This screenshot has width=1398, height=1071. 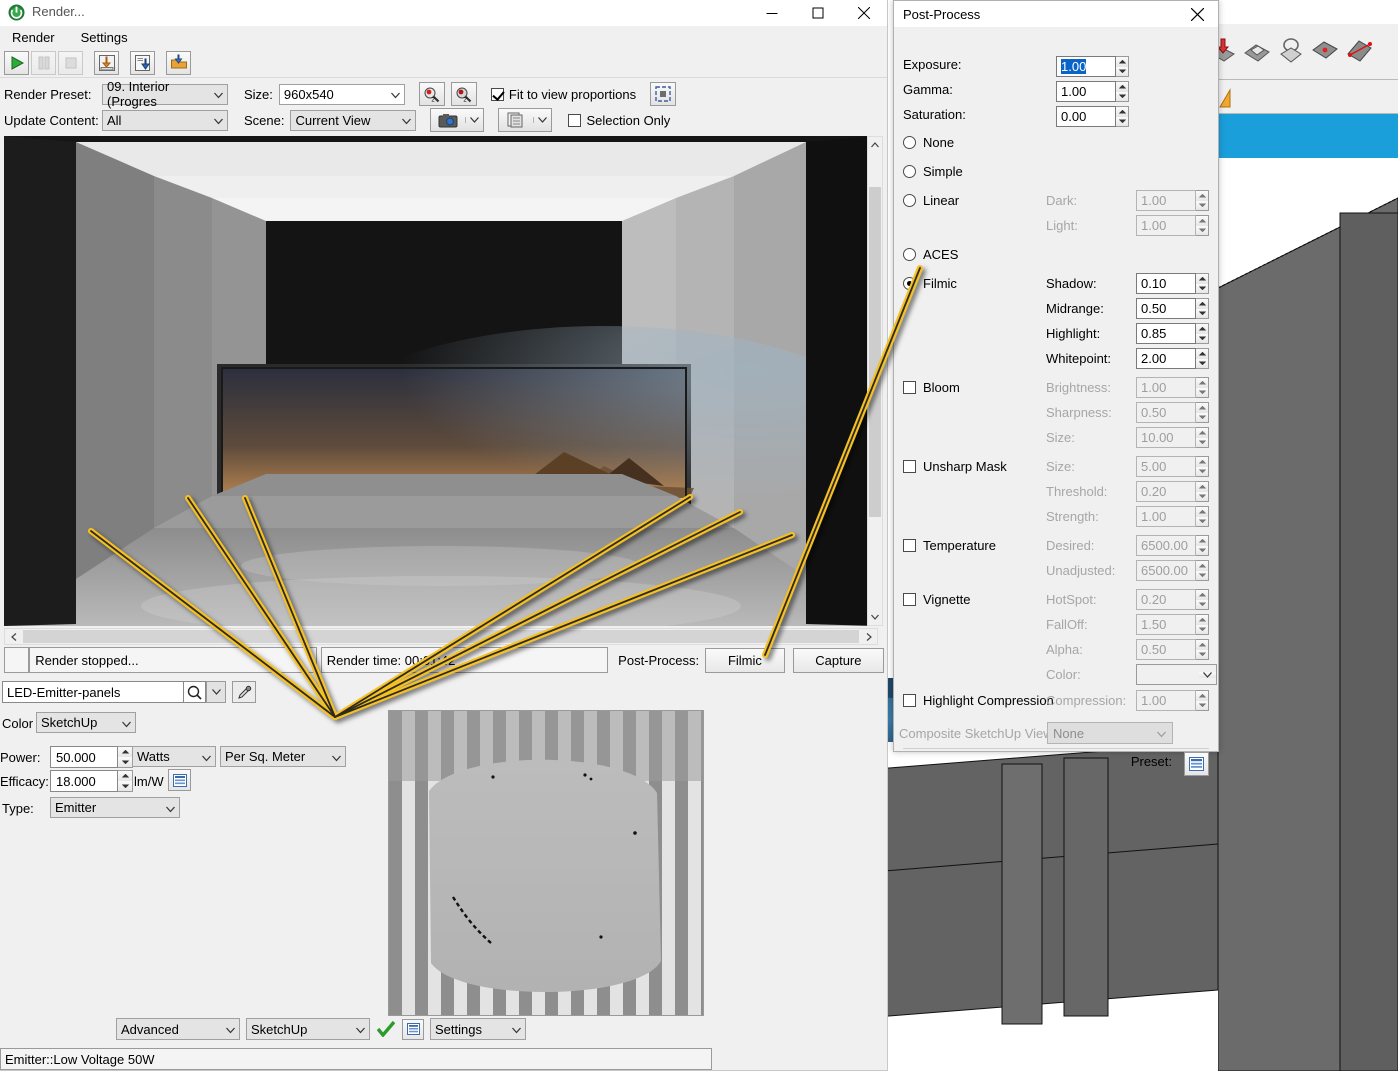 What do you see at coordinates (106, 62) in the screenshot?
I see `save-image-button` at bounding box center [106, 62].